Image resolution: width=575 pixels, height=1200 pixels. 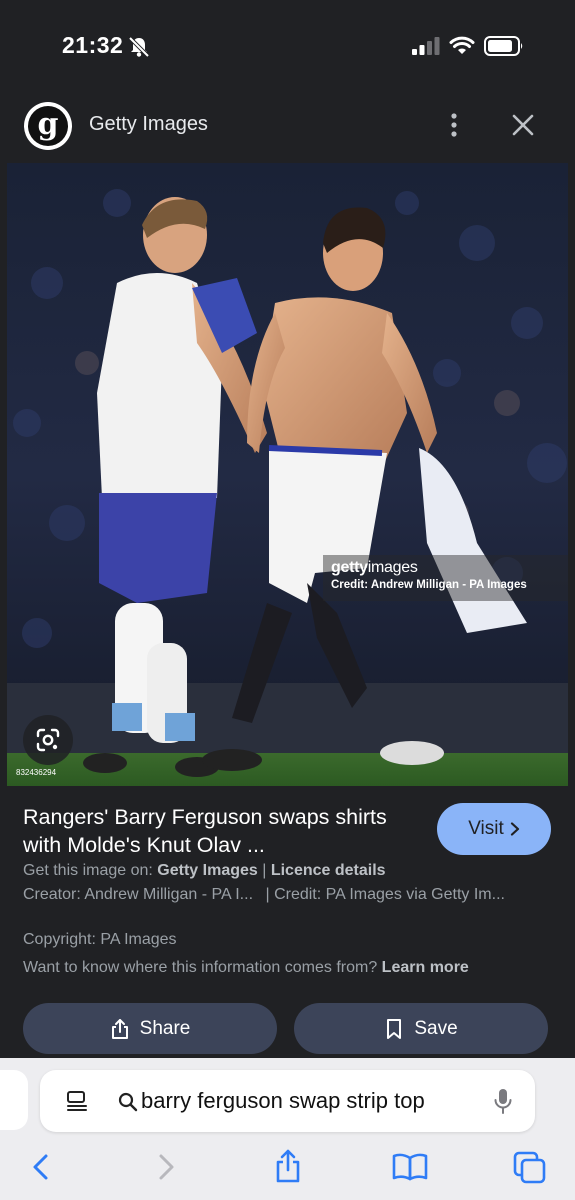 What do you see at coordinates (100, 939) in the screenshot?
I see `copyright-text: Copyright: PA Images` at bounding box center [100, 939].